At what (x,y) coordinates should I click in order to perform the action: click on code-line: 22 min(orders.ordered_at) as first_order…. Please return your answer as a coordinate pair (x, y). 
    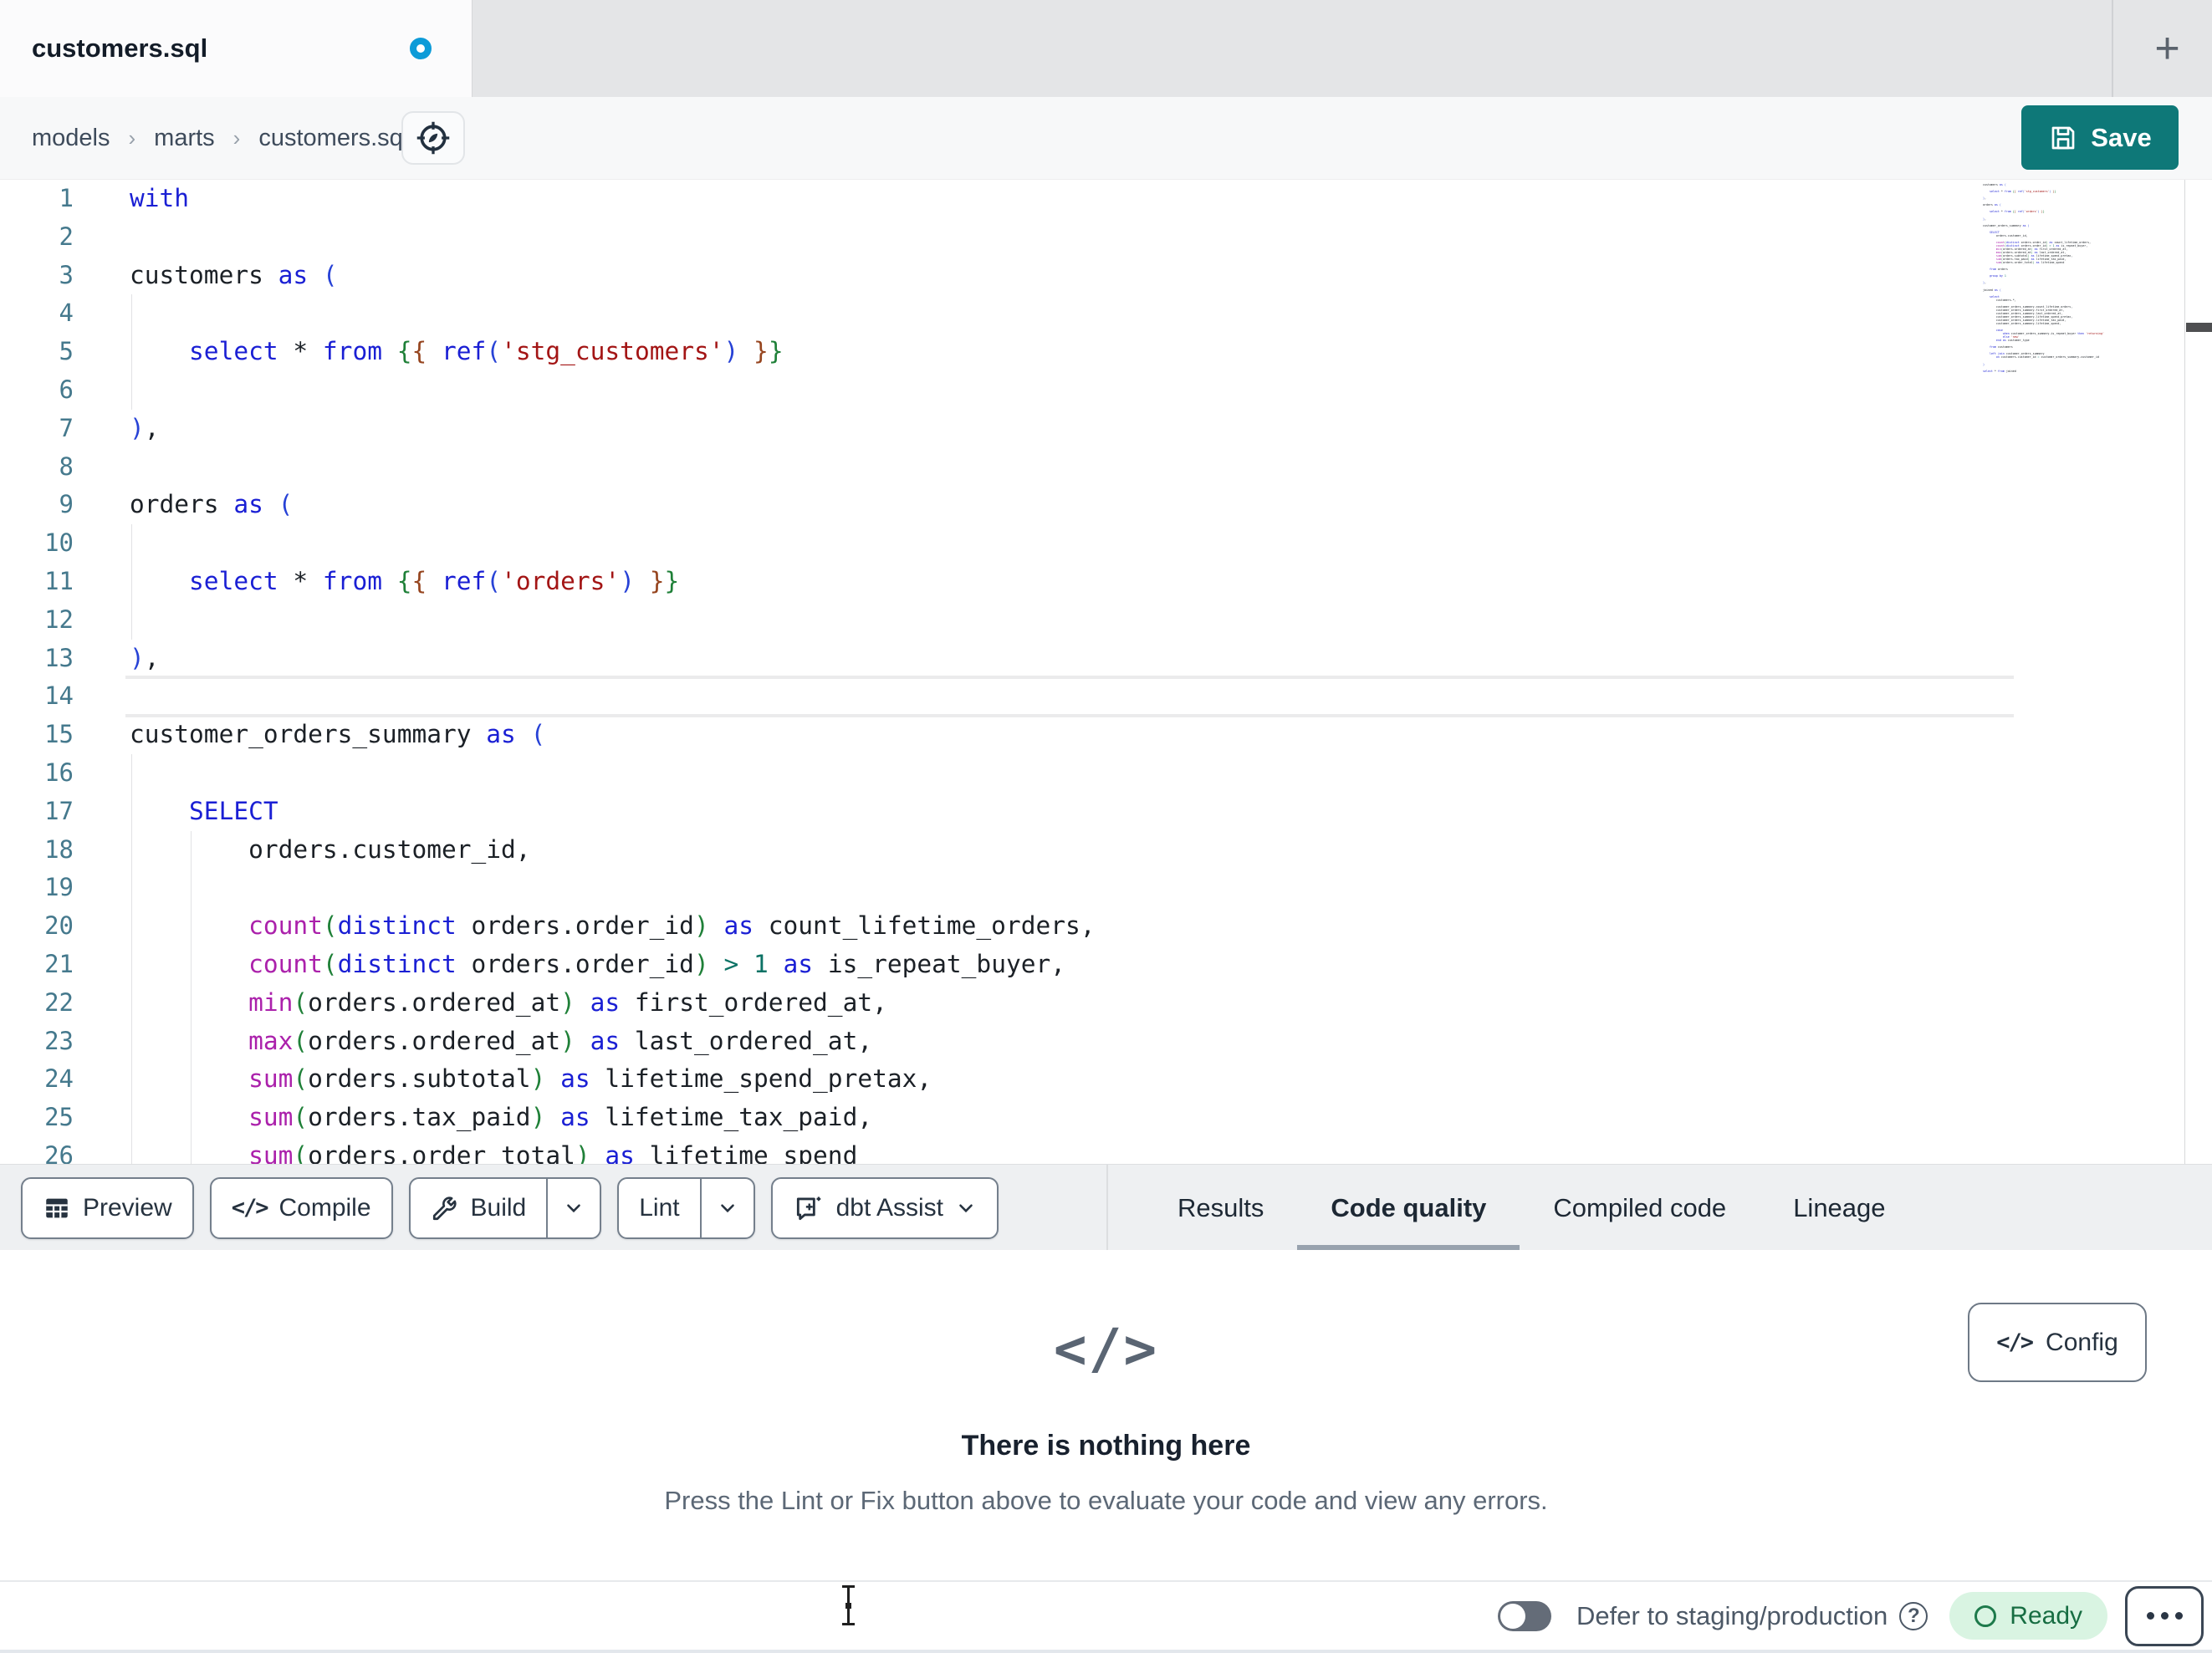
    Looking at the image, I should click on (1106, 1003).